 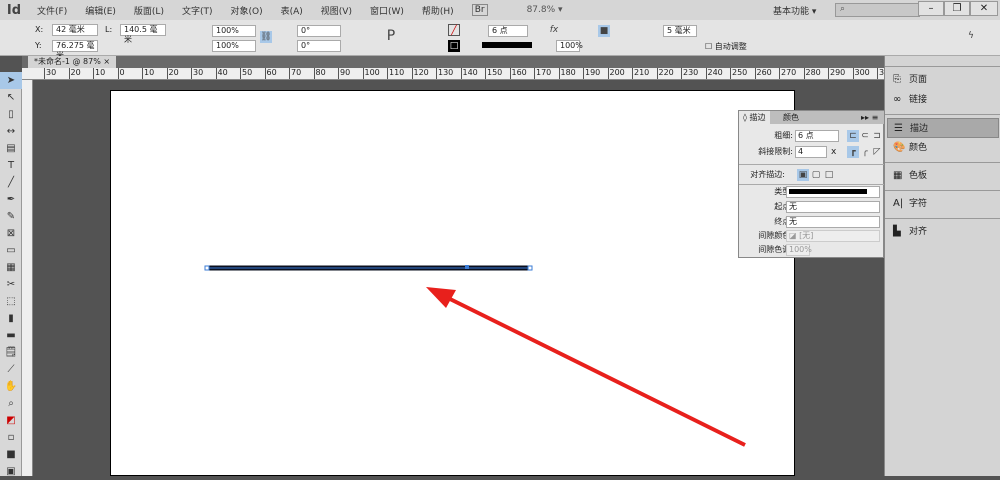 I want to click on panel-label: 色板, so click(x=918, y=176).